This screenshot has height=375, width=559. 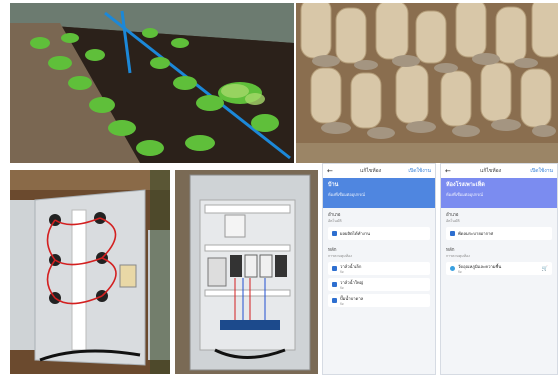 What do you see at coordinates (452, 268) in the screenshot?
I see `wifi-icon` at bounding box center [452, 268].